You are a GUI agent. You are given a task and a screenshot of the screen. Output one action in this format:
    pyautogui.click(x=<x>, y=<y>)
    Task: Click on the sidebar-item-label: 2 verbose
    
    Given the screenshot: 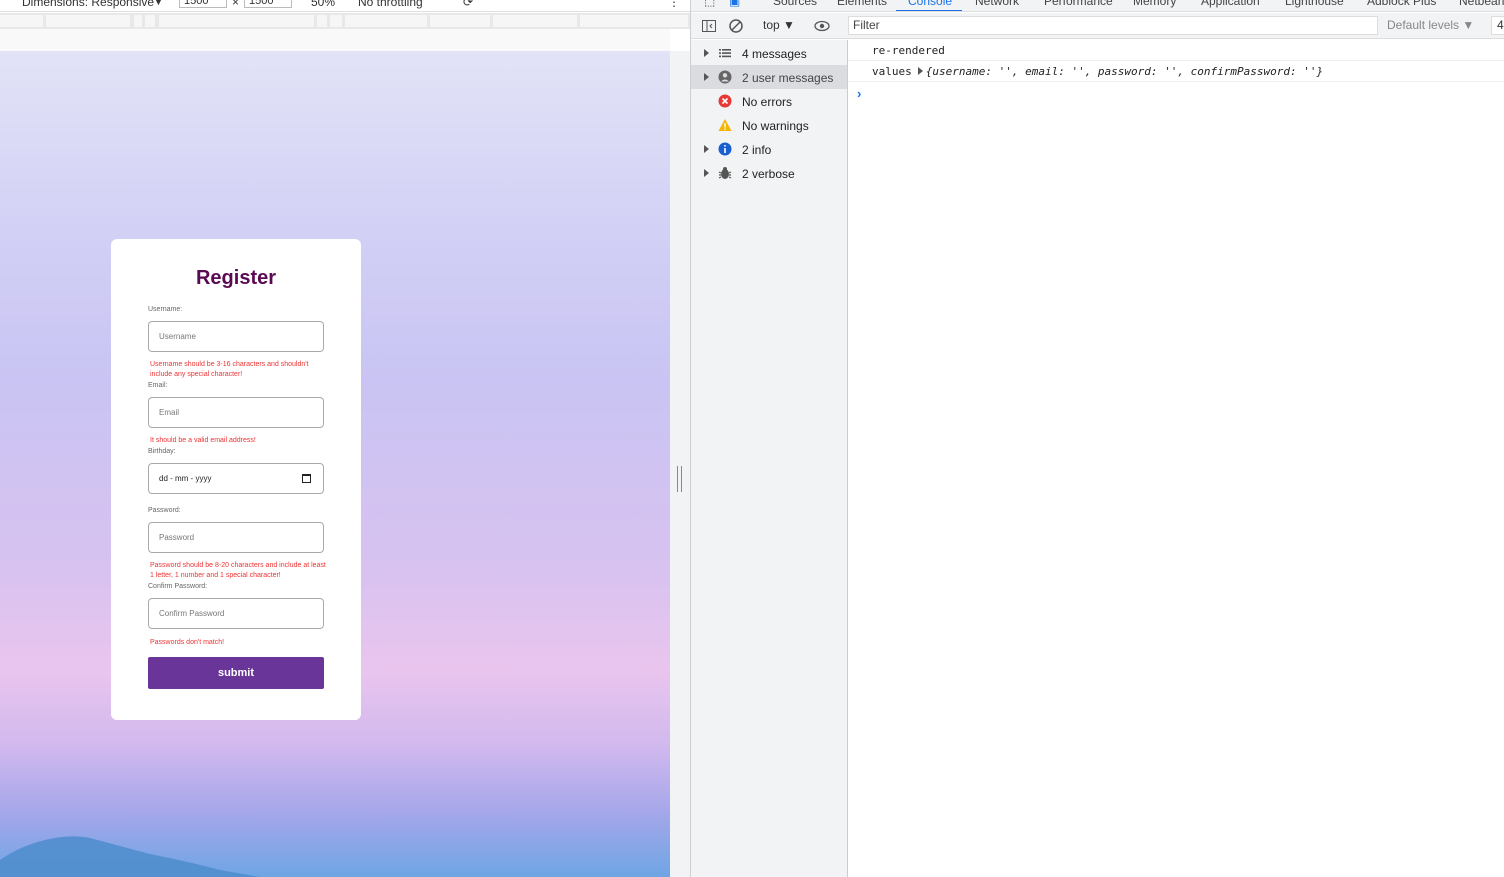 What is the action you would take?
    pyautogui.click(x=768, y=174)
    